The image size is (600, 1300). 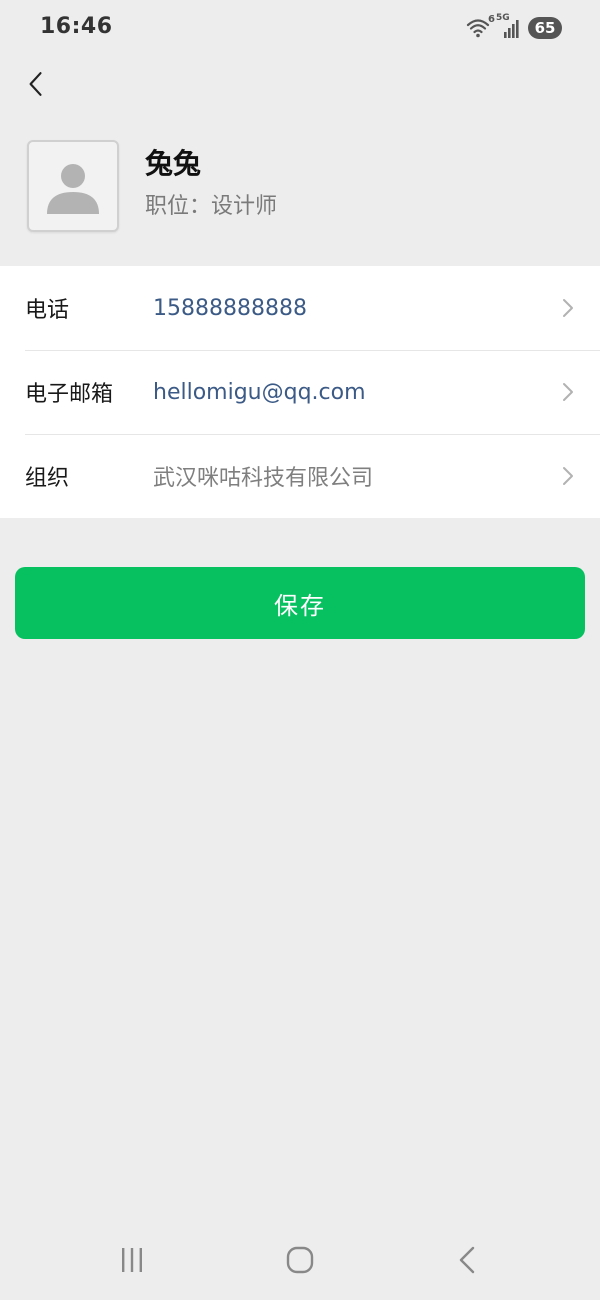 What do you see at coordinates (491, 19) in the screenshot?
I see `wifi-badge: 6` at bounding box center [491, 19].